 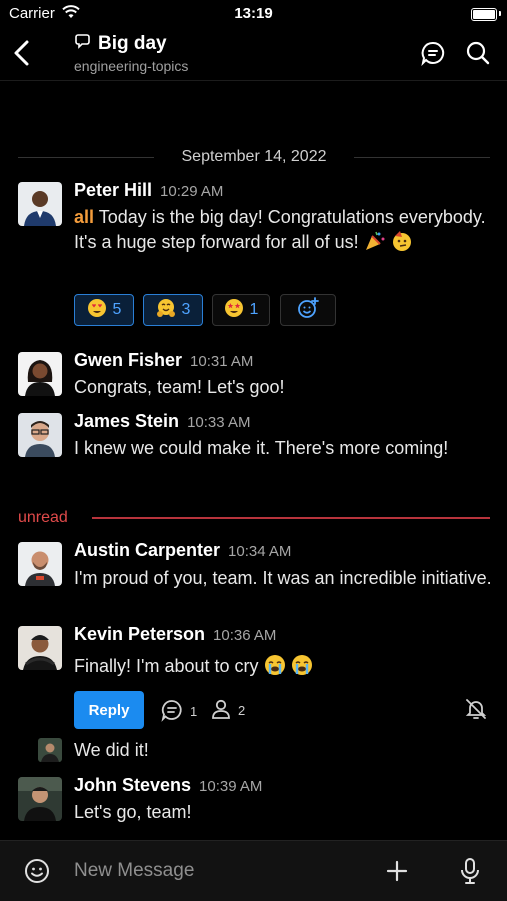 I want to click on star-struck-emoji-icon, so click(x=234, y=310).